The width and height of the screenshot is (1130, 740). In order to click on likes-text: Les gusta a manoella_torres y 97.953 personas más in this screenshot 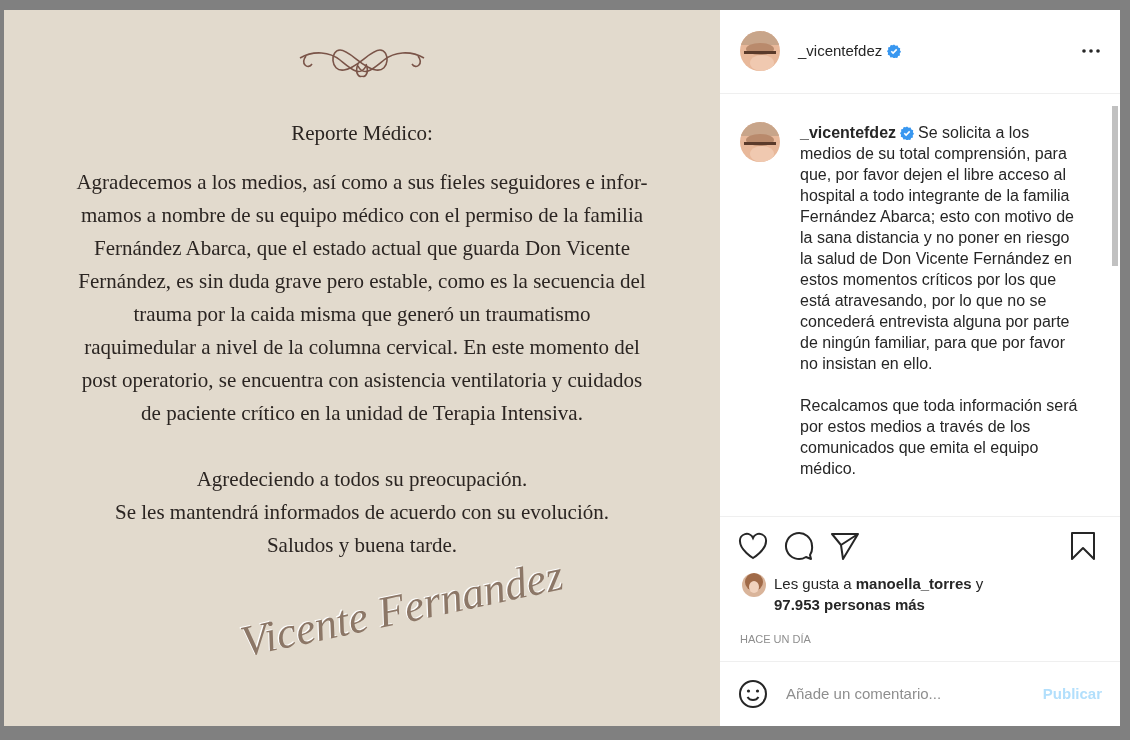, I will do `click(879, 595)`.